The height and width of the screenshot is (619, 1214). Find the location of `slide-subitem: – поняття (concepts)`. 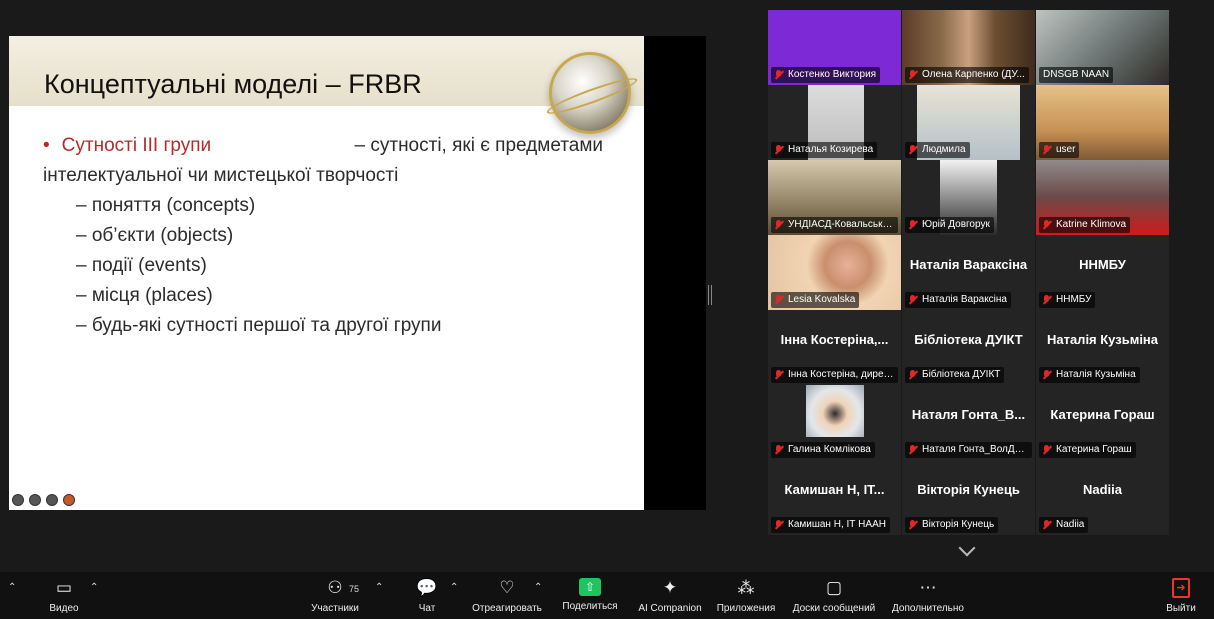

slide-subitem: – поняття (concepts) is located at coordinates (166, 205).